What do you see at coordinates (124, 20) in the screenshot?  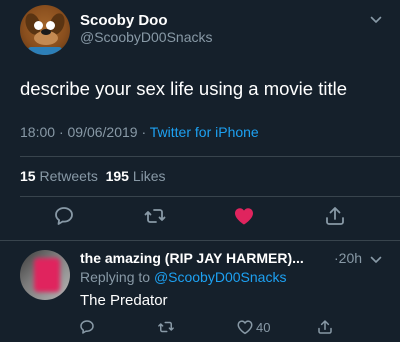 I see `author-display-name: Scooby Doo` at bounding box center [124, 20].